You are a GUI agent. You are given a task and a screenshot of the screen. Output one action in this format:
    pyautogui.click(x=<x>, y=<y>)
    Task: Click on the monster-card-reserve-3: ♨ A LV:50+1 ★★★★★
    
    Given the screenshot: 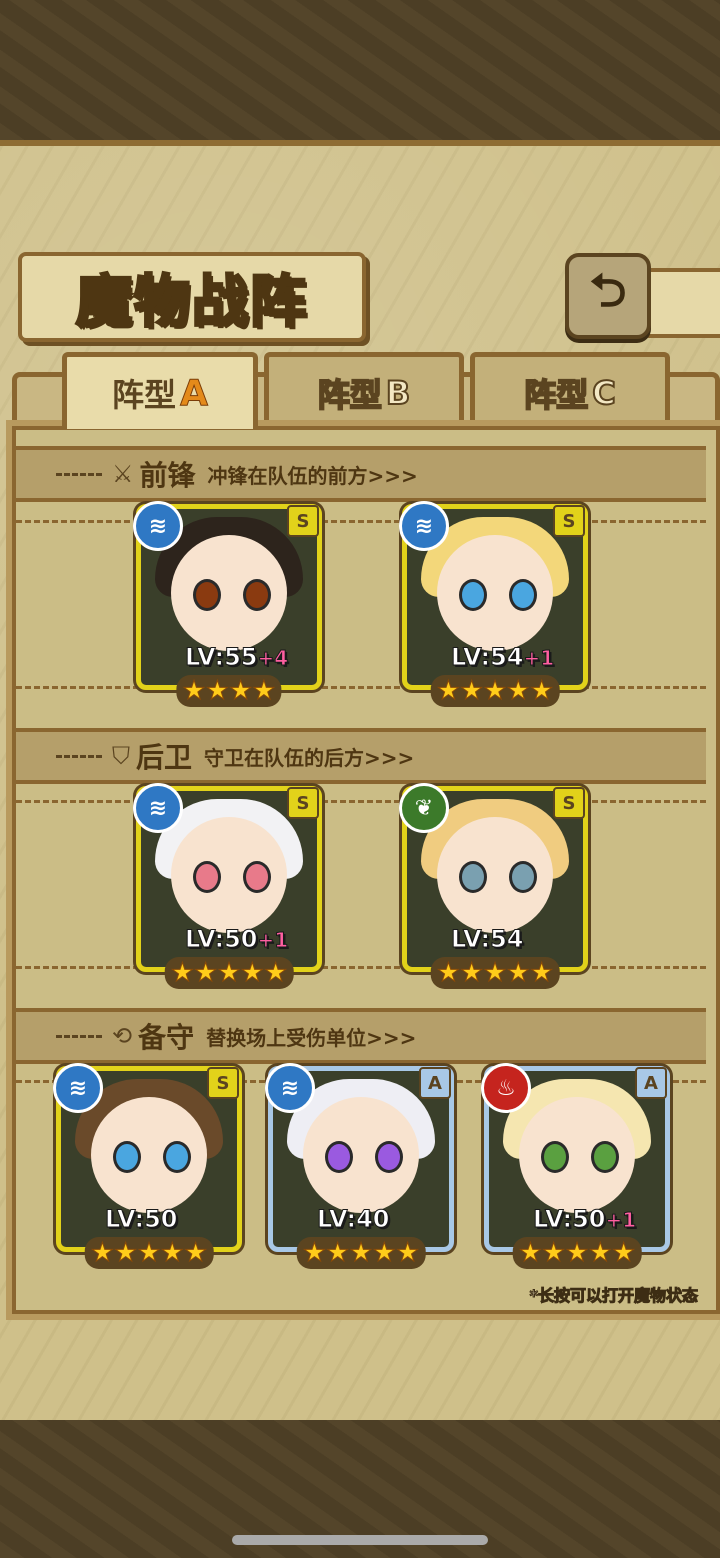 What is the action you would take?
    pyautogui.click(x=575, y=1166)
    